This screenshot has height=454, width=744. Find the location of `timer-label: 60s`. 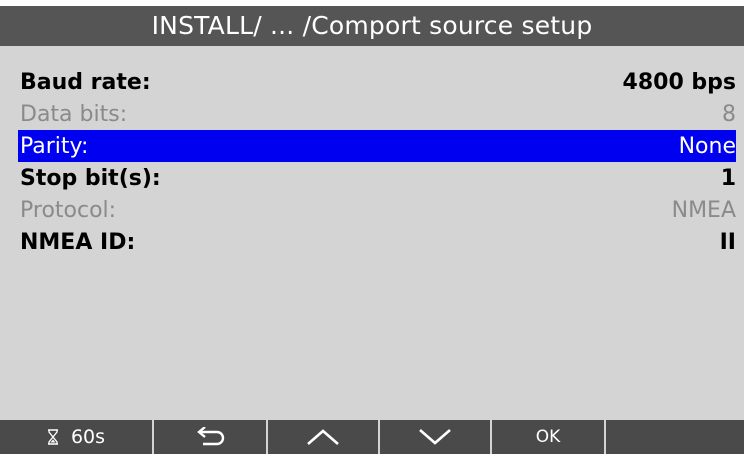

timer-label: 60s is located at coordinates (88, 437).